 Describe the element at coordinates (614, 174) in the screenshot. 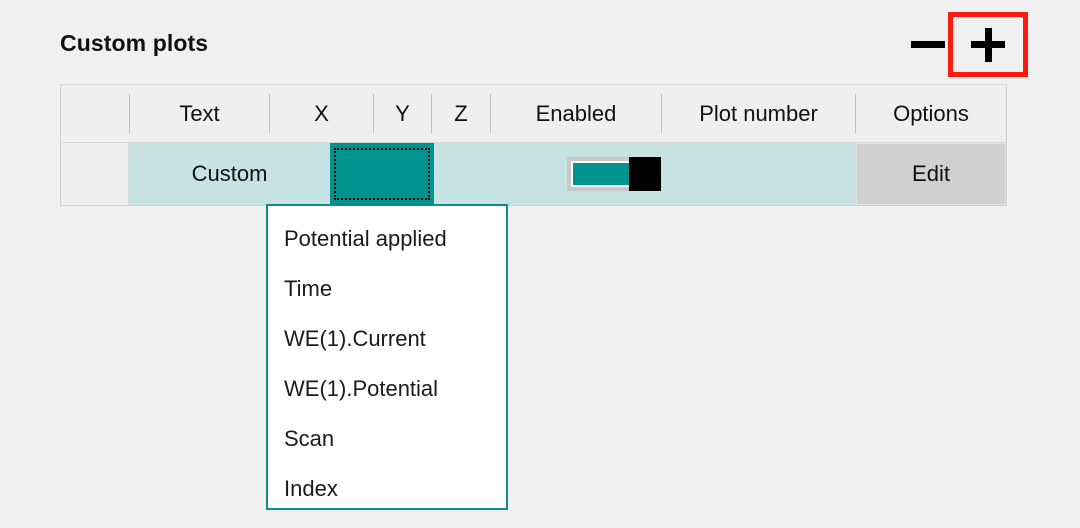

I see `enabled-toggle-switch` at that location.